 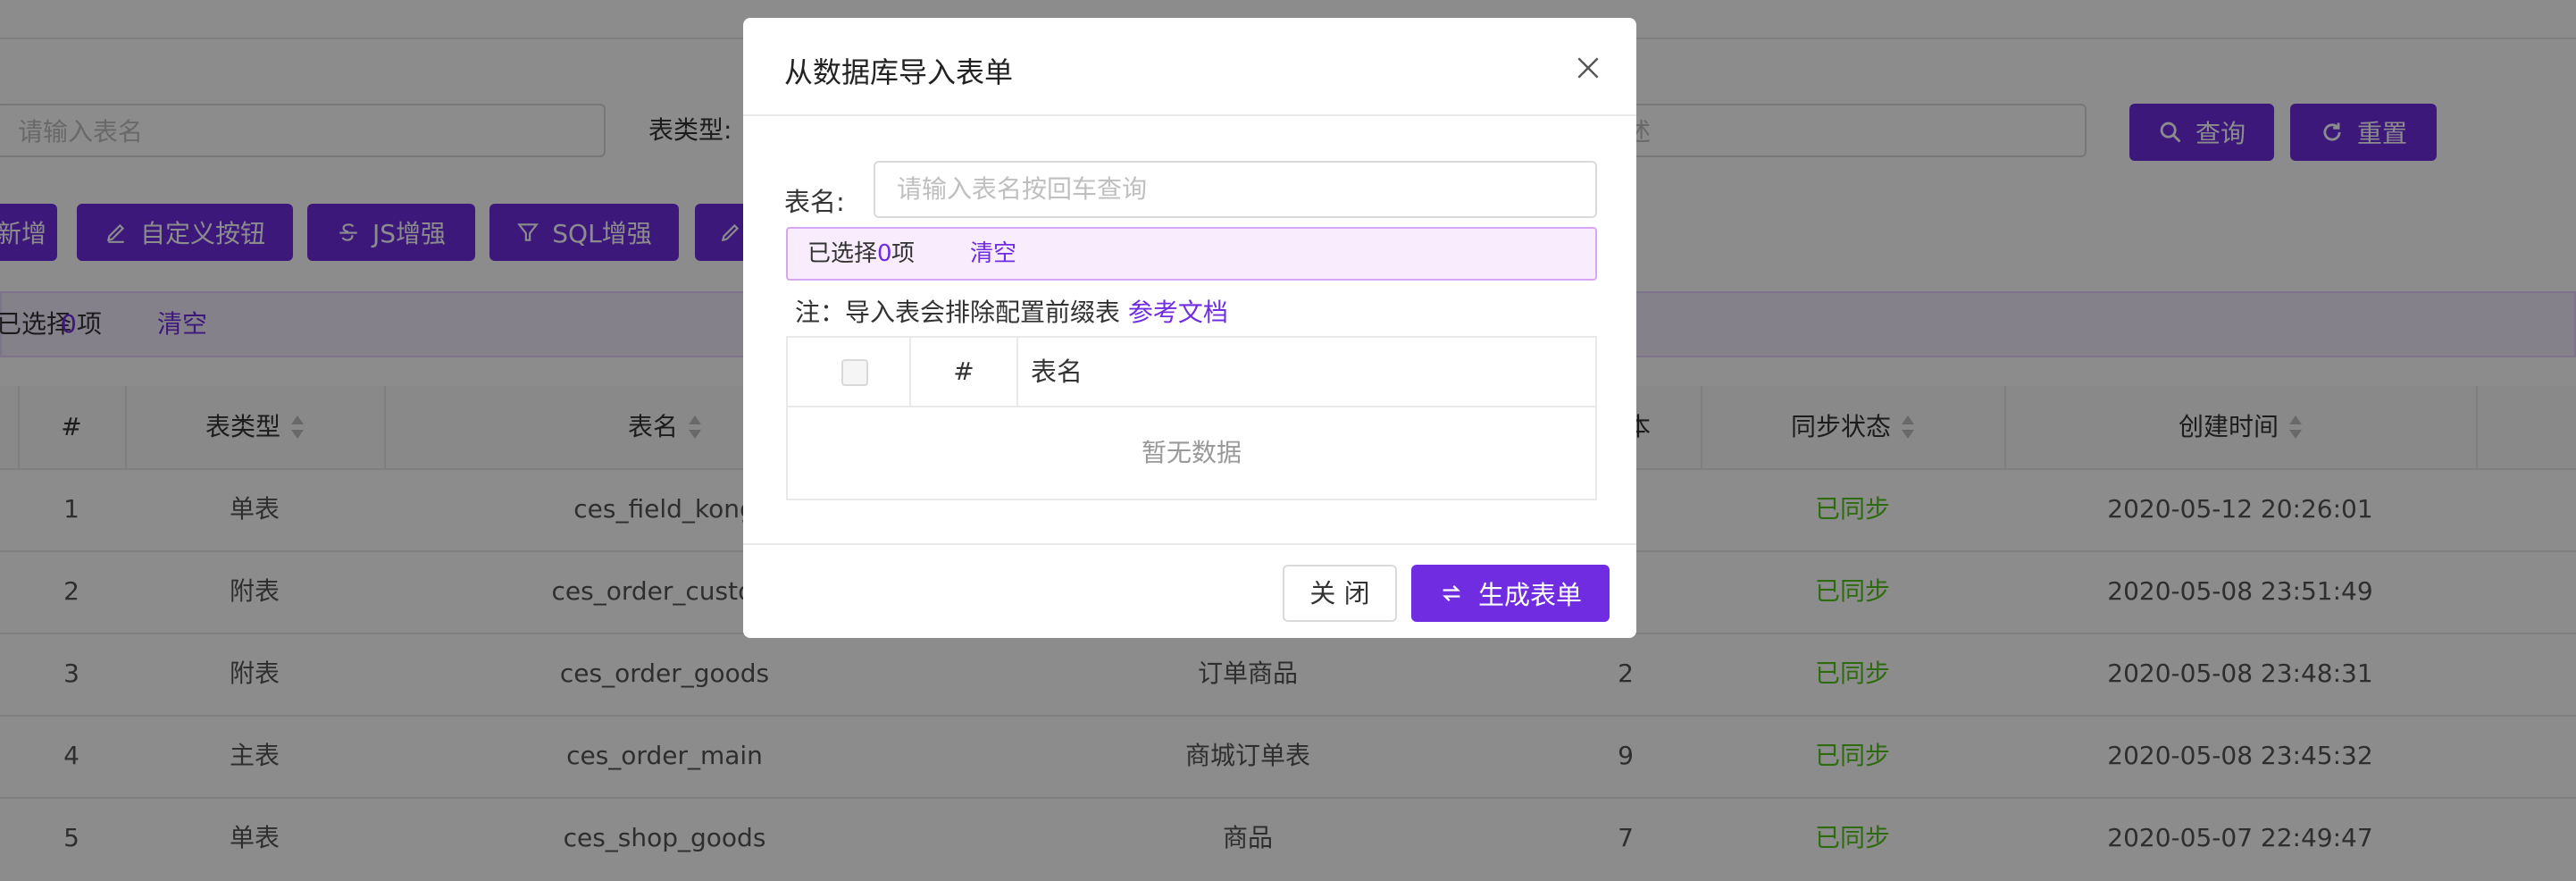 What do you see at coordinates (1190, 67) in the screenshot?
I see `modal-header: 从数据库导入表单` at bounding box center [1190, 67].